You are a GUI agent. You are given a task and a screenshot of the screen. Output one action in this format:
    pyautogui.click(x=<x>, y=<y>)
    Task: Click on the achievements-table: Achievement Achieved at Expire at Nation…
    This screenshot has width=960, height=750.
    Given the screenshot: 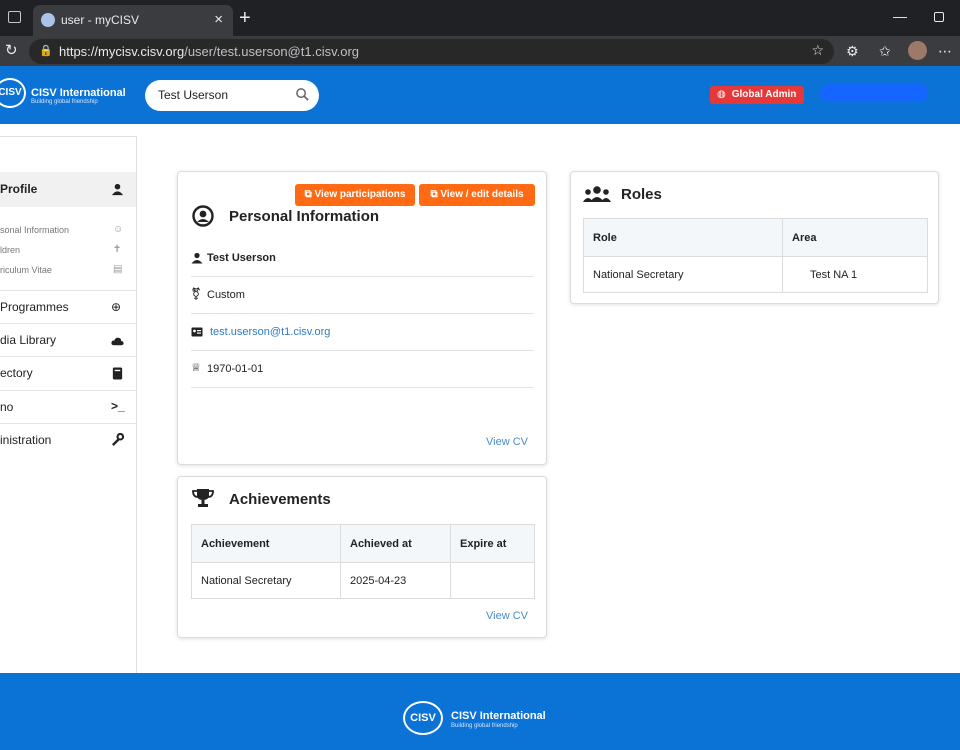 What is the action you would take?
    pyautogui.click(x=363, y=561)
    